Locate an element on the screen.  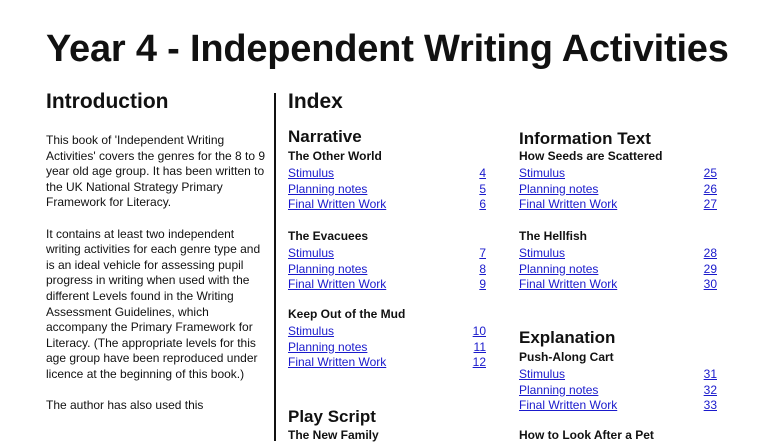
page-link: 11 is located at coordinates (480, 348).